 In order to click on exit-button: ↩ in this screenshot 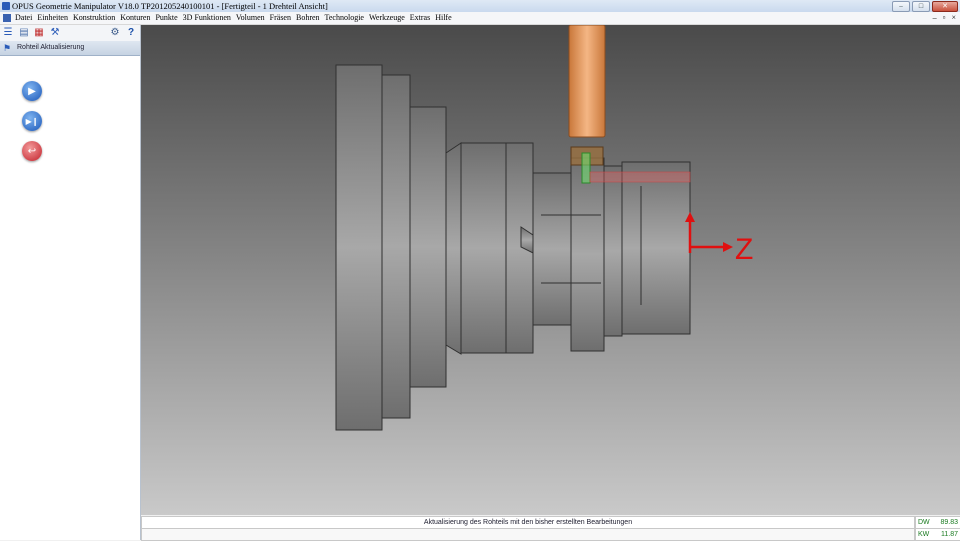, I will do `click(32, 151)`.